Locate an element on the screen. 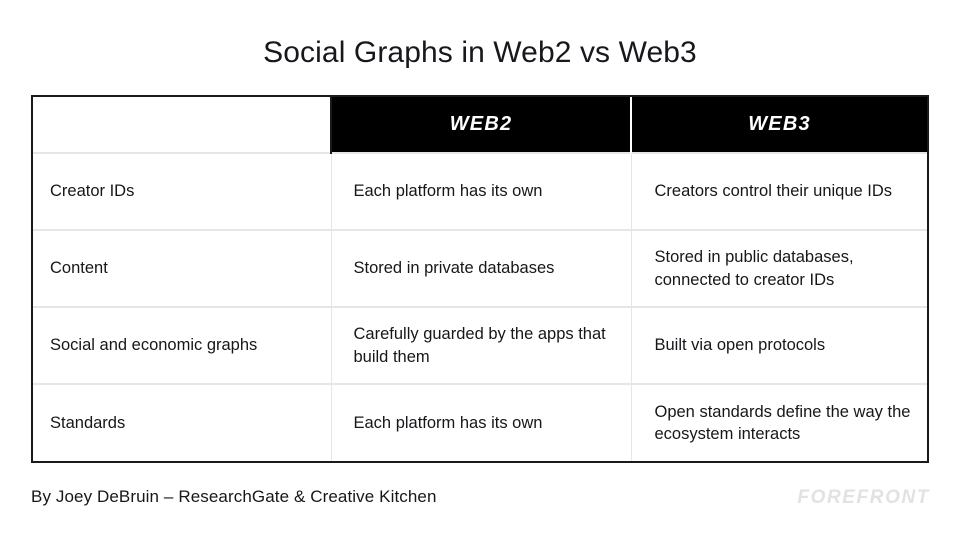  row-web2-cell: Stored in private databases is located at coordinates (481, 268).